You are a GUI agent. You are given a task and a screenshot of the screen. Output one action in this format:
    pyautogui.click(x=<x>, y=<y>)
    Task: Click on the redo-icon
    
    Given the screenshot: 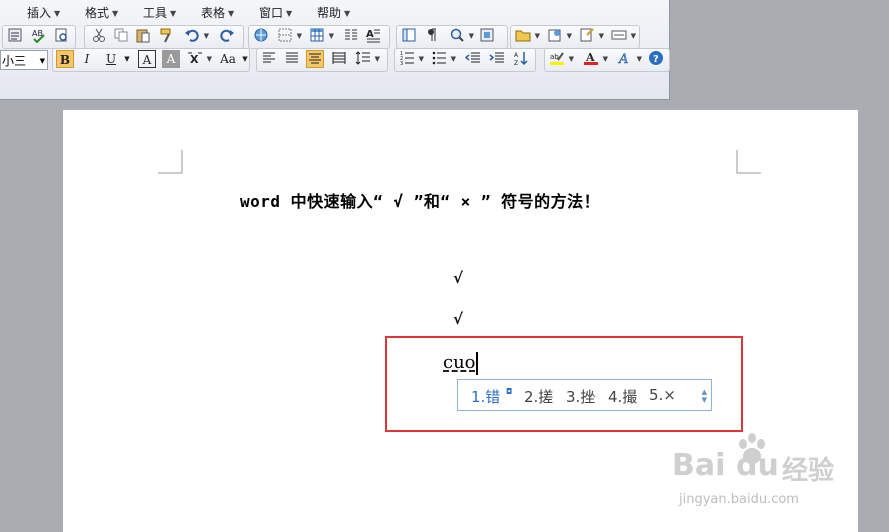 What is the action you would take?
    pyautogui.click(x=227, y=36)
    